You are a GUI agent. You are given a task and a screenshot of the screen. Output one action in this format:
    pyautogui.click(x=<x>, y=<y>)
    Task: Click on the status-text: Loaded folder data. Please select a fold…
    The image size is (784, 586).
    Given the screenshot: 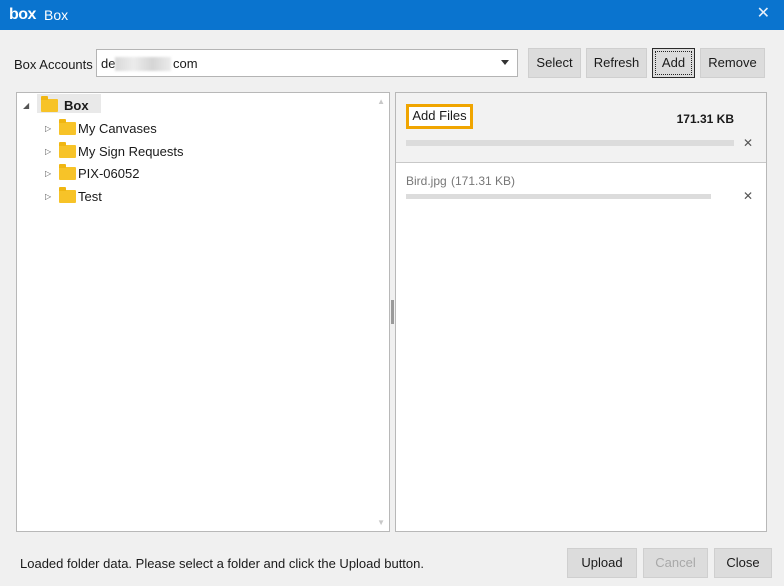 What is the action you would take?
    pyautogui.click(x=222, y=563)
    